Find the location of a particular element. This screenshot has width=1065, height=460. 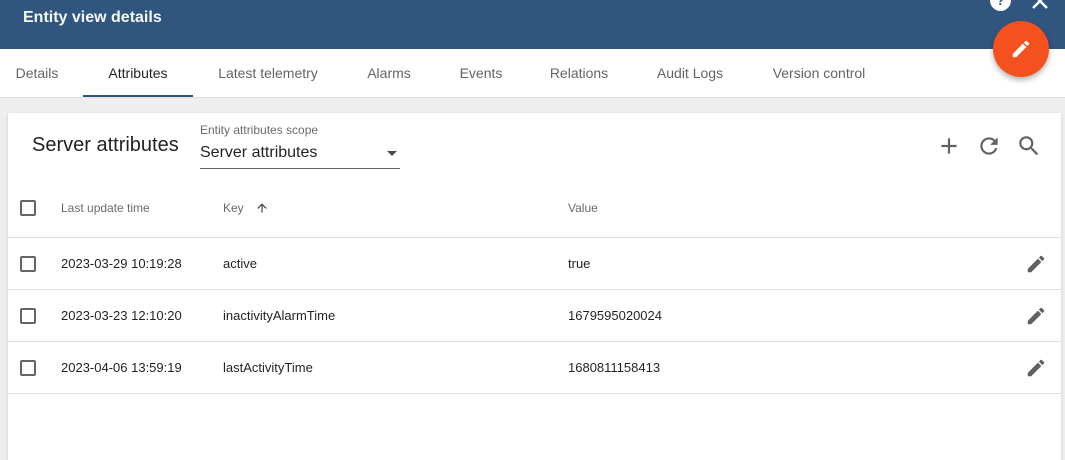

active-tab-indicator is located at coordinates (138, 96).